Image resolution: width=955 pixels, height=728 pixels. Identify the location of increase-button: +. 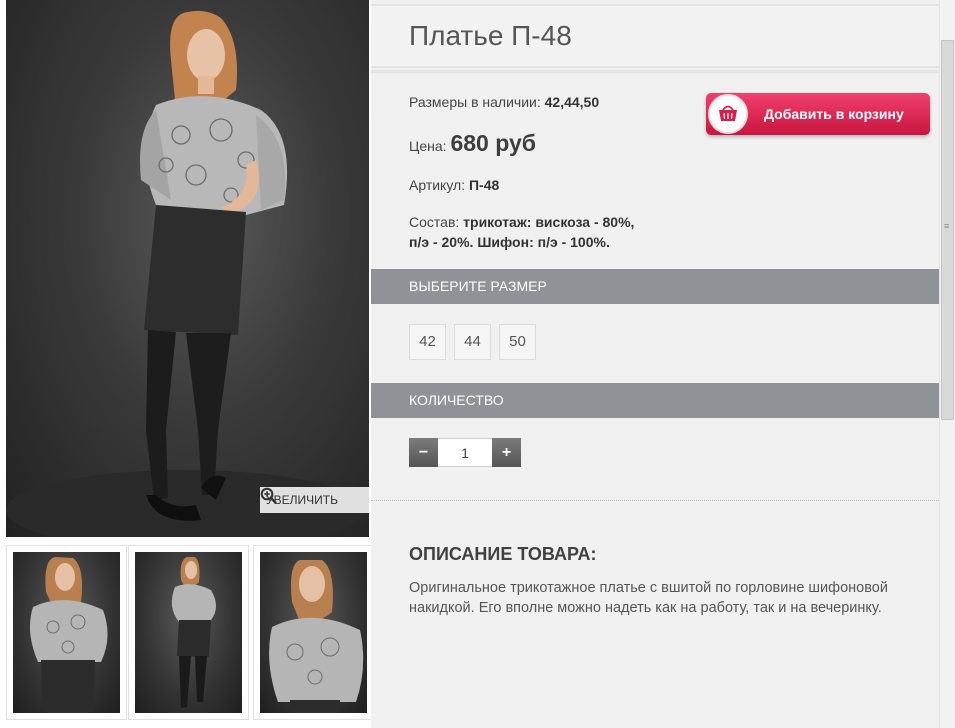
(506, 452).